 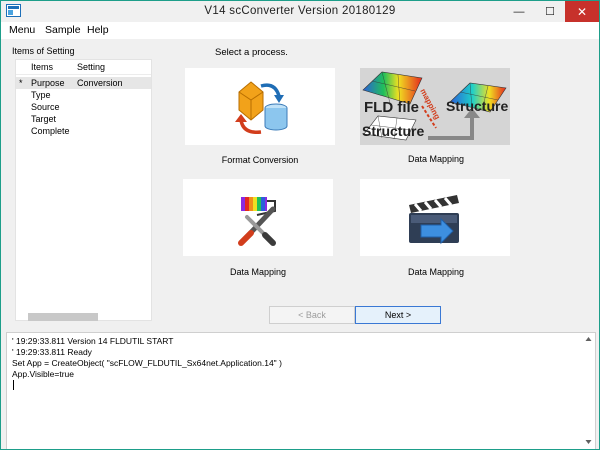 I want to click on log-line: App.Visible=true, so click(x=43, y=374).